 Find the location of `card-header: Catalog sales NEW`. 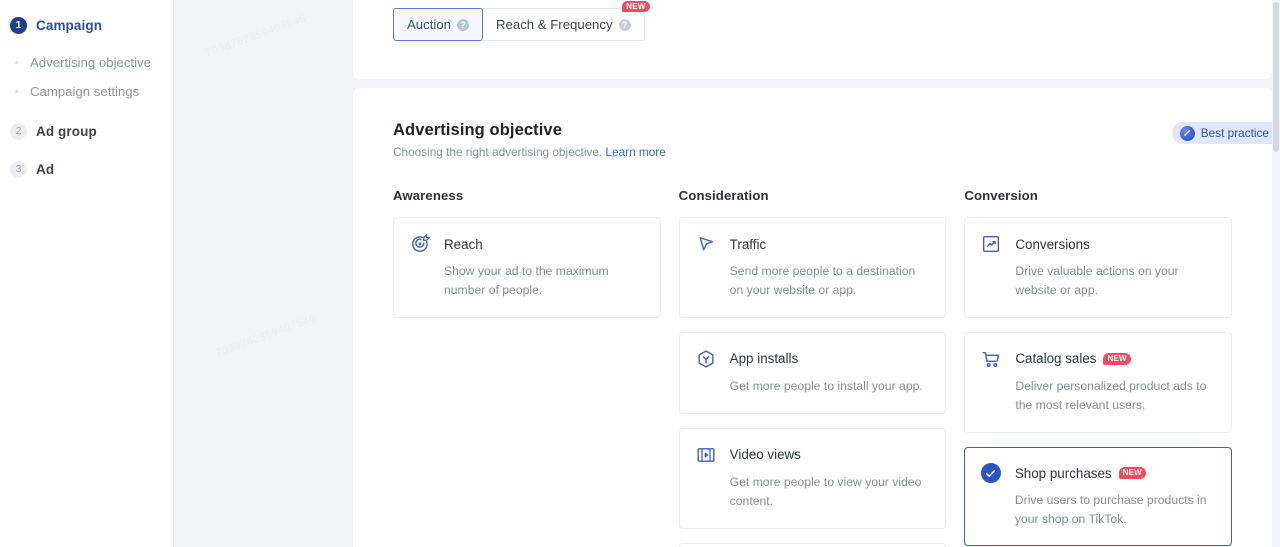

card-header: Catalog sales NEW is located at coordinates (1098, 359).